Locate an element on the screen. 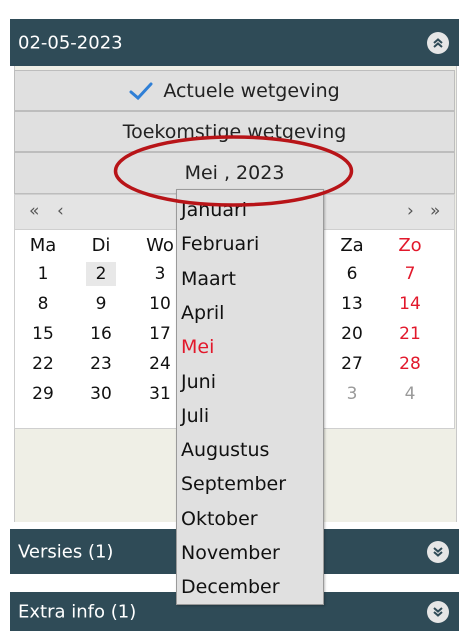 This screenshot has width=460, height=631. annotation-circle is located at coordinates (233, 171).